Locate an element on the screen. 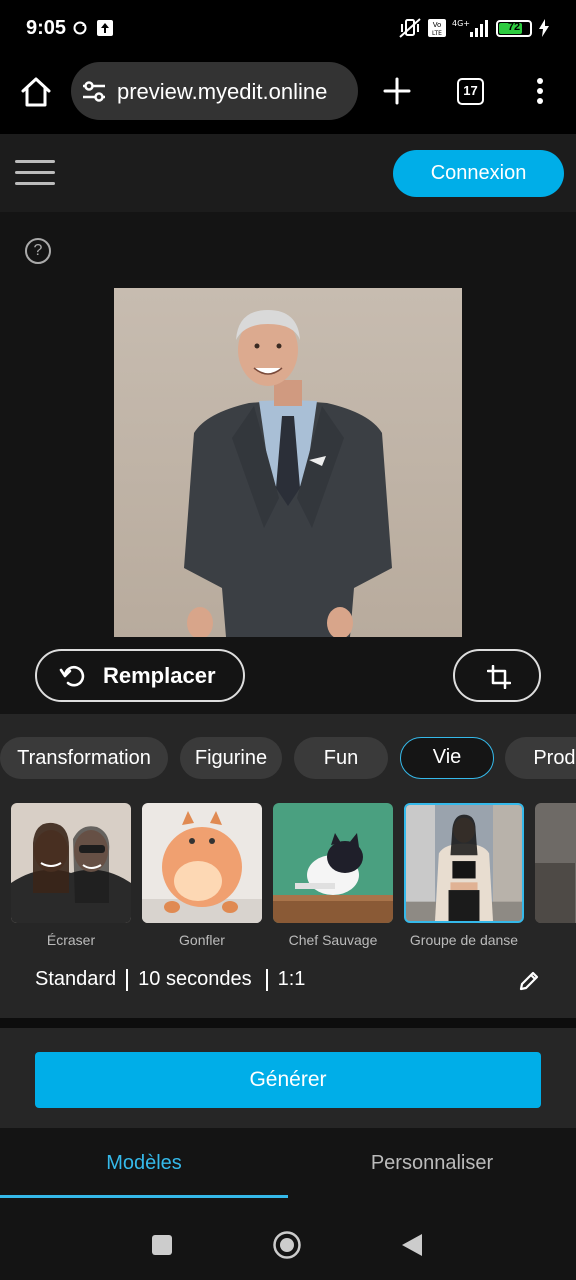  battery-level: 72 is located at coordinates (514, 26).